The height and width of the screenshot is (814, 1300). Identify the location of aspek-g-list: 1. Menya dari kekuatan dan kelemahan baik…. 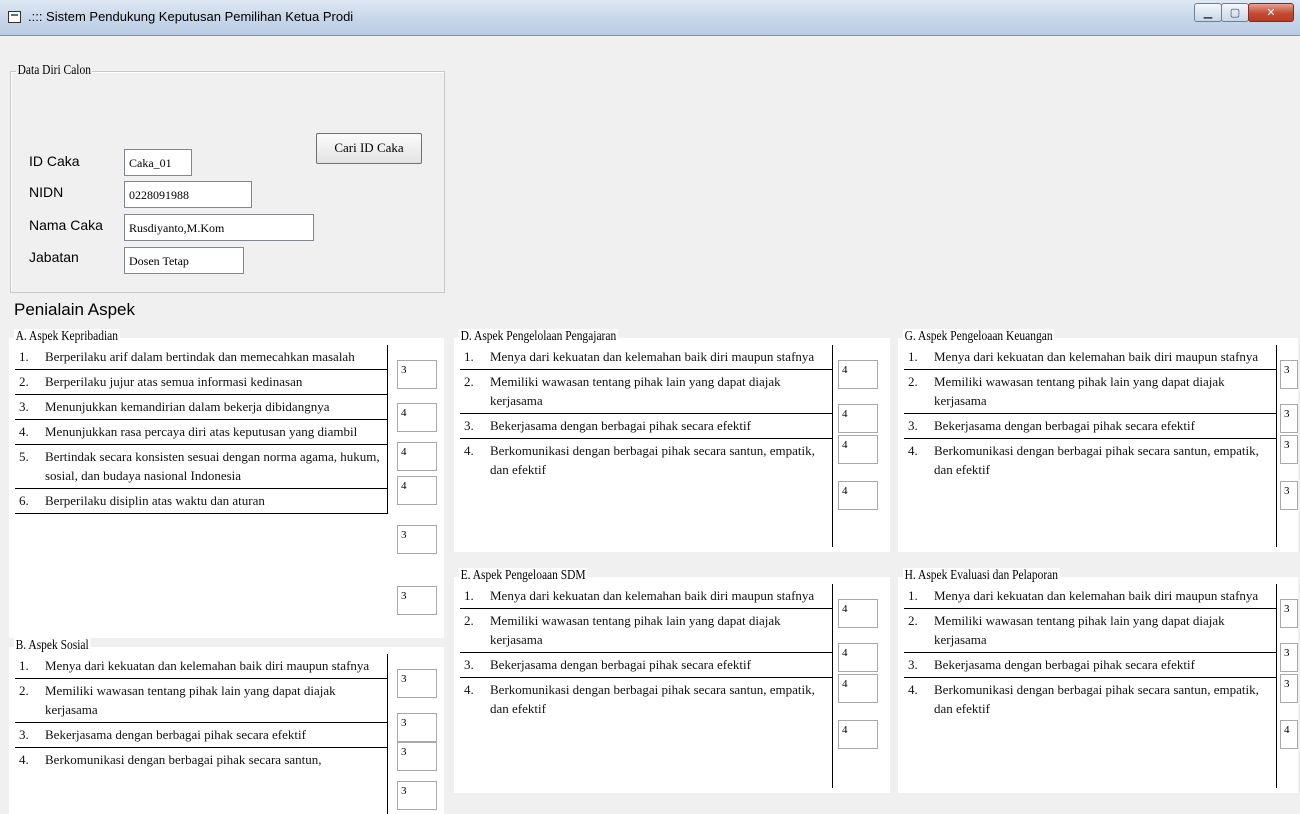
(1090, 446).